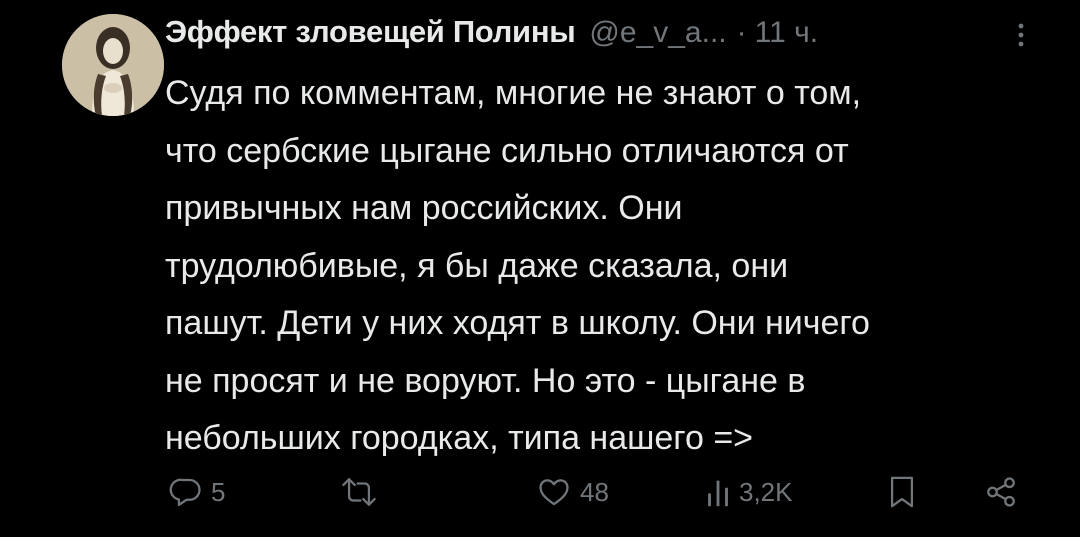 This screenshot has height=537, width=1080. Describe the element at coordinates (766, 491) in the screenshot. I see `views-count: 3,2K` at that location.